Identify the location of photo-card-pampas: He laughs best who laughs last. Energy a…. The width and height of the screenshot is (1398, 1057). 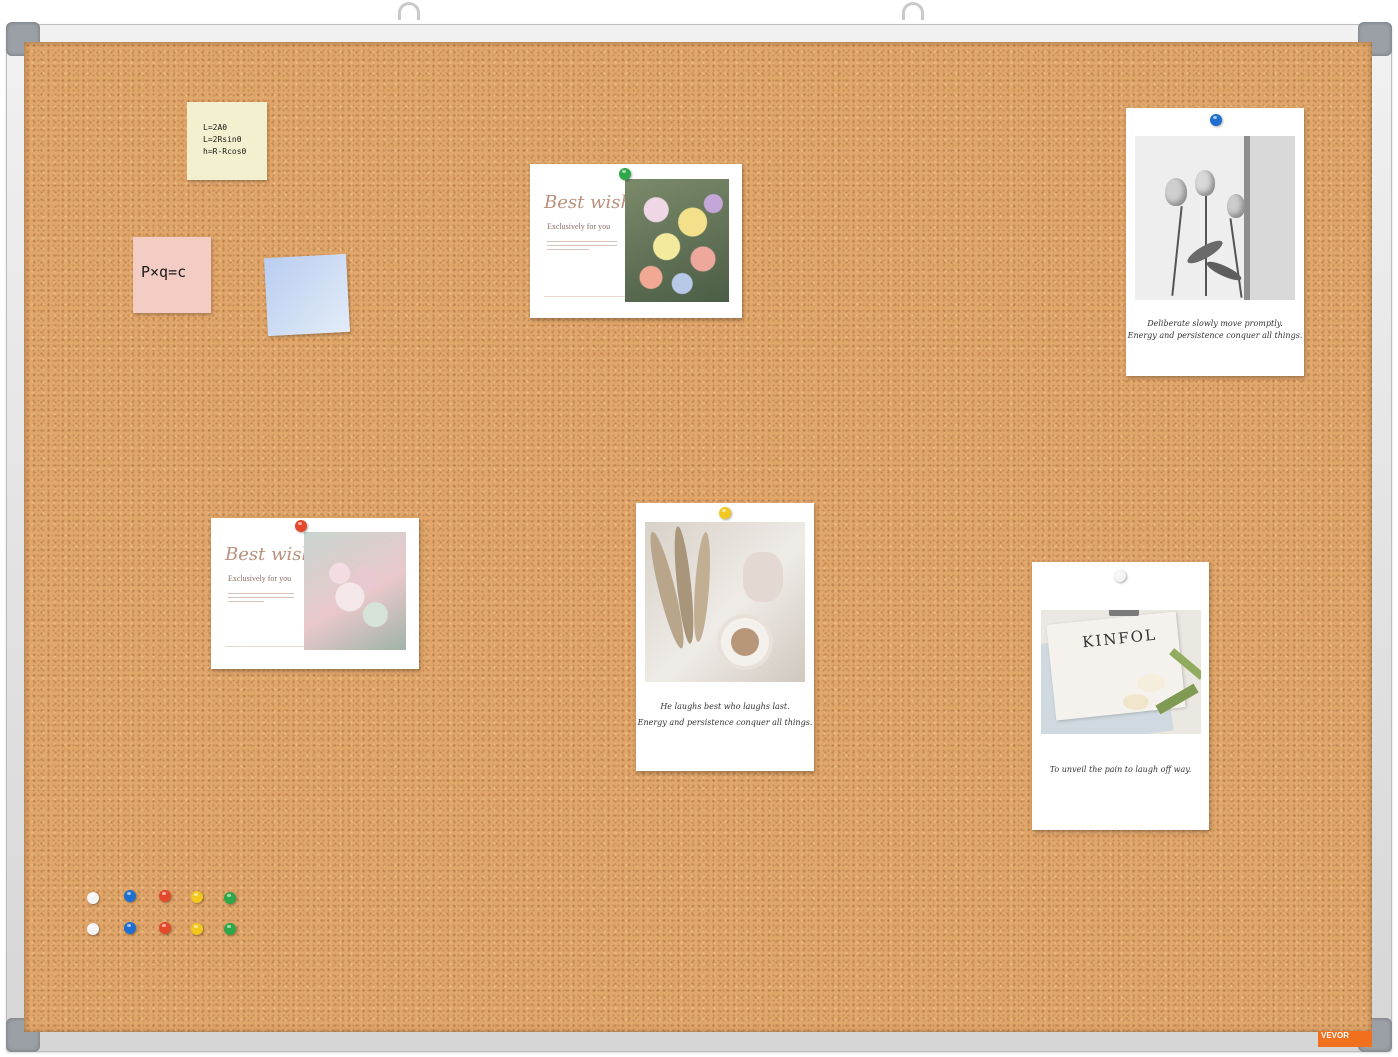
(725, 637).